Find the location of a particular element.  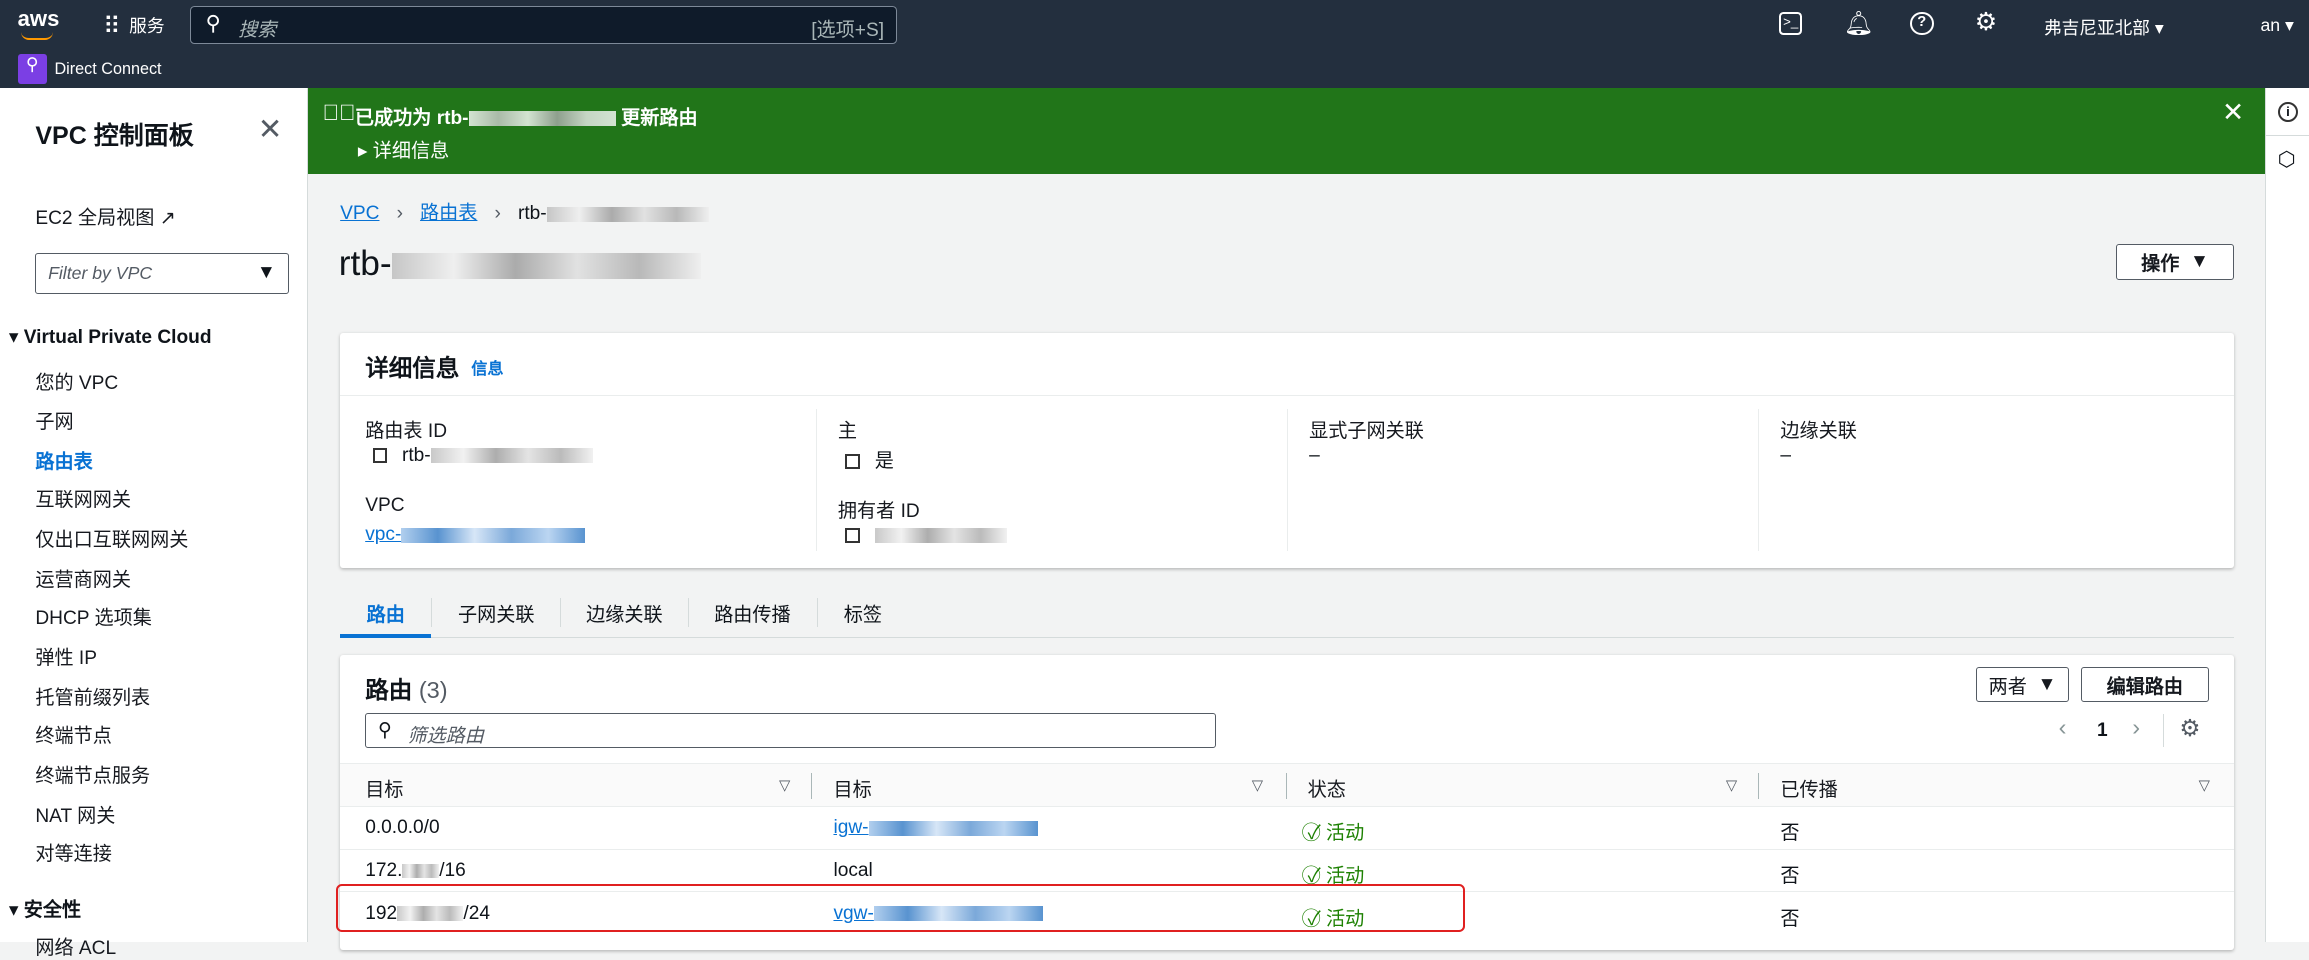

breadcrumb-vpc: VPC is located at coordinates (359, 213).